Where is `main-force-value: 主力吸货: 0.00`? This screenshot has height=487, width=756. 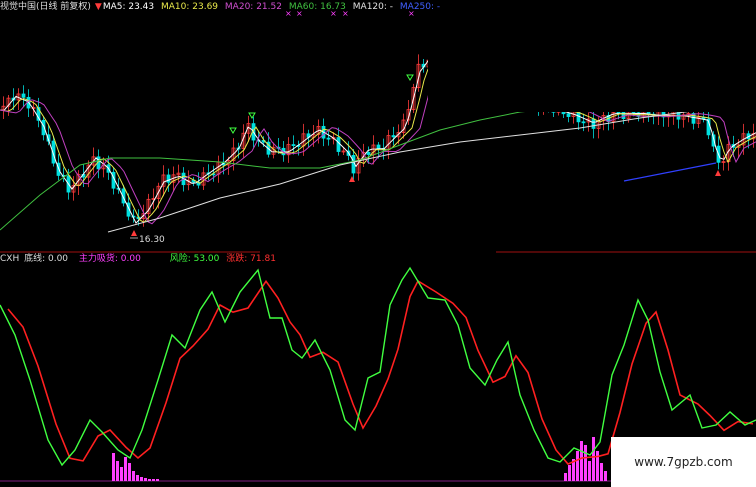
main-force-value: 主力吸货: 0.00 is located at coordinates (109, 259).